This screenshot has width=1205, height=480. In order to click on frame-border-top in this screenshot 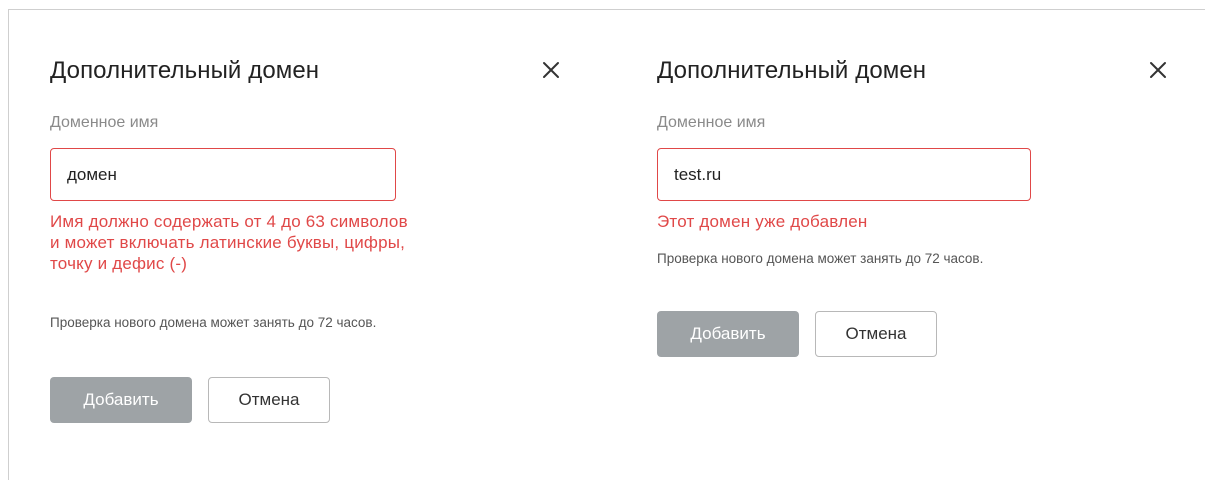, I will do `click(606, 9)`.